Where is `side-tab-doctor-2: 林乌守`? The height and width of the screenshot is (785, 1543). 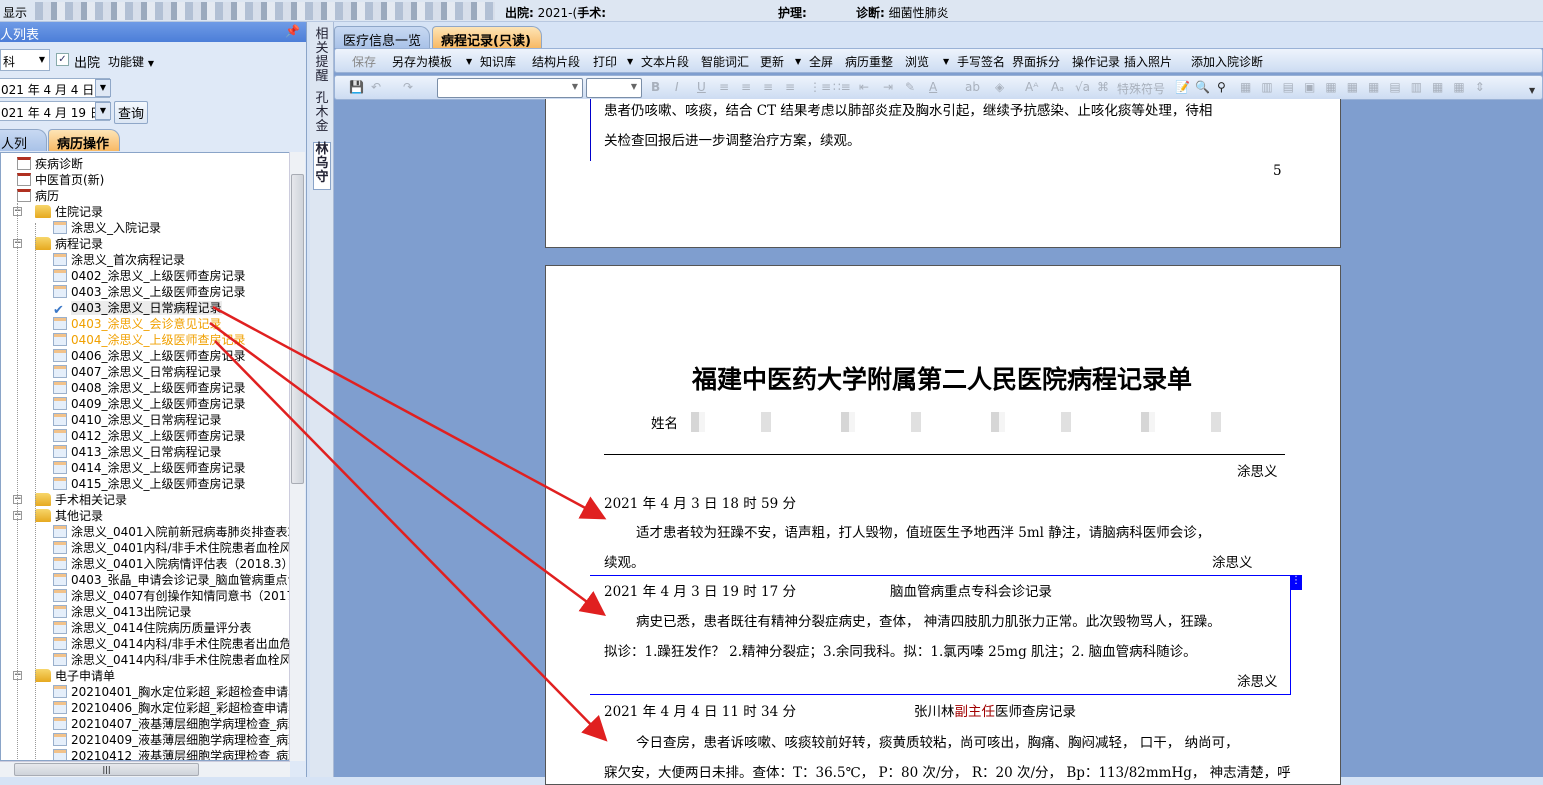
side-tab-doctor-2: 林乌守 is located at coordinates (322, 166).